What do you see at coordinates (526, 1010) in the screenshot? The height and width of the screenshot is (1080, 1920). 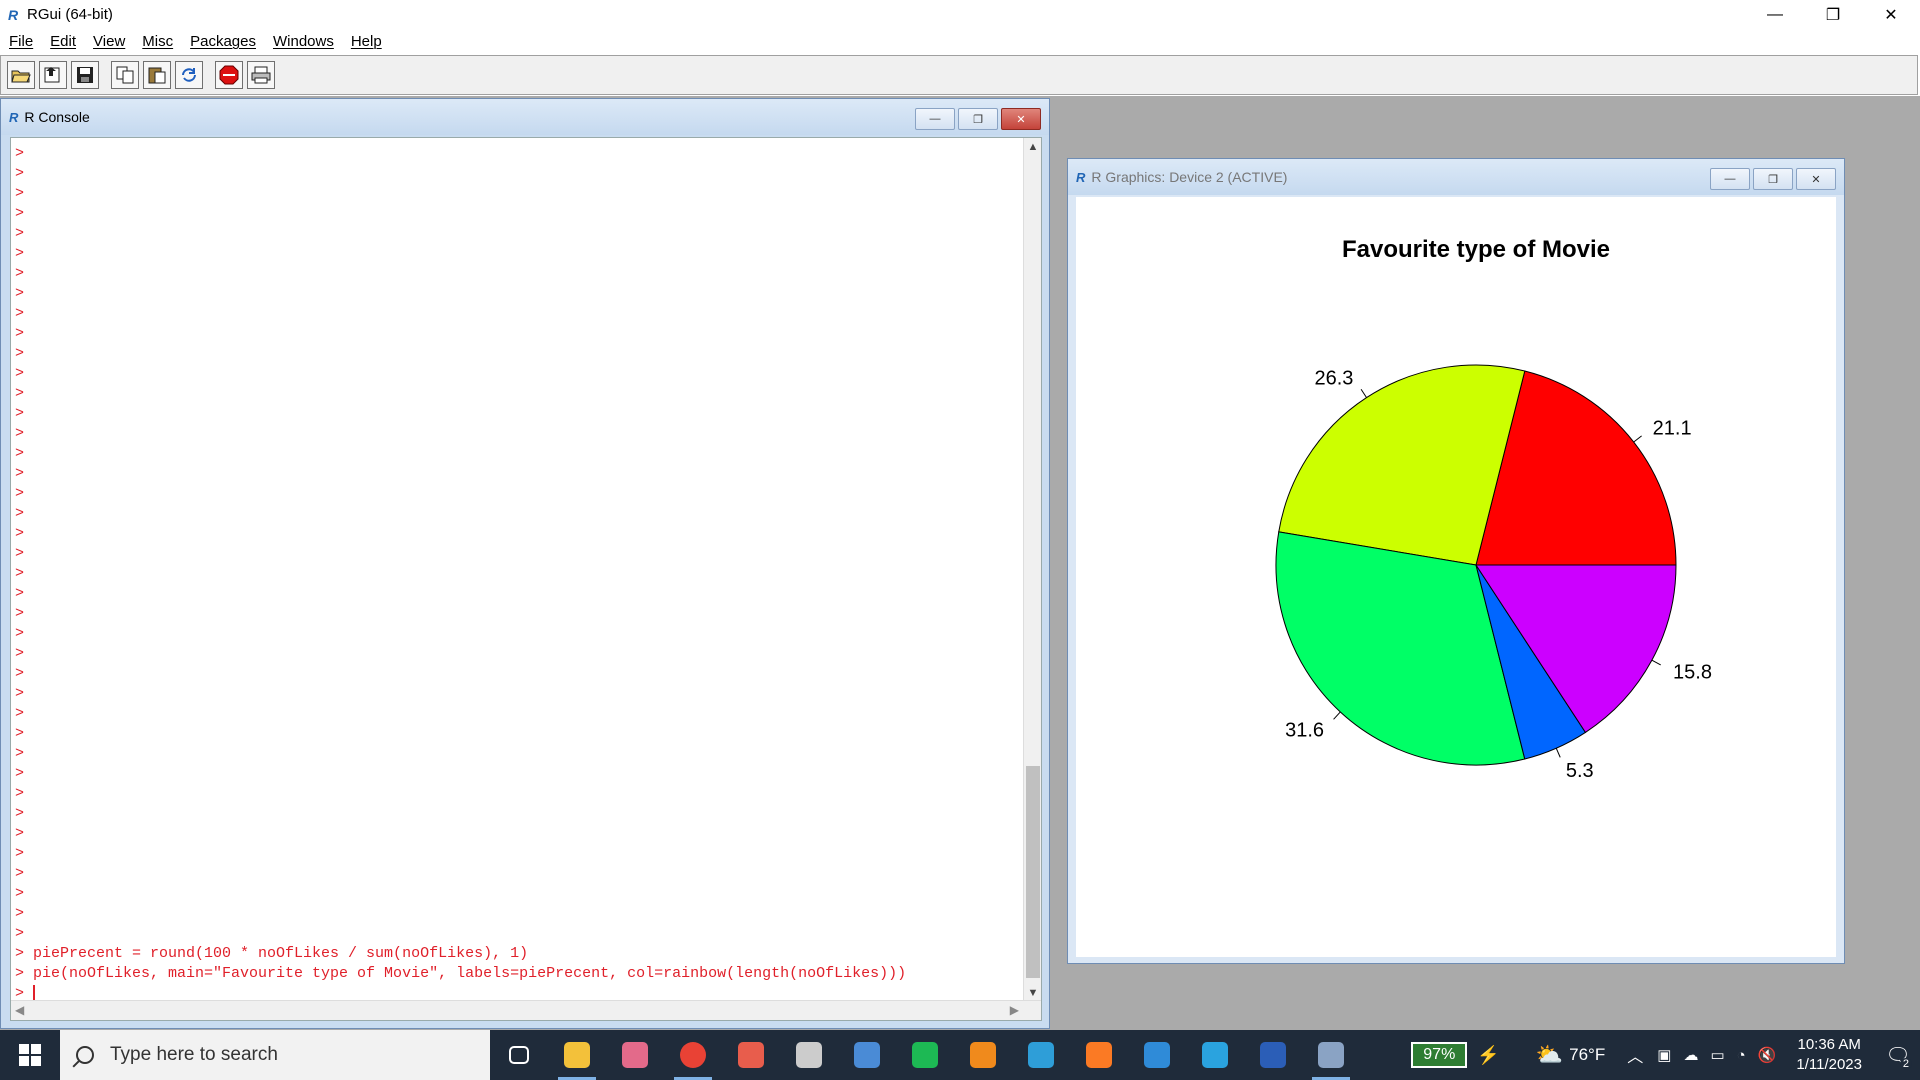 I see `console-horizontal-scrollbar: ◀ ▶` at bounding box center [526, 1010].